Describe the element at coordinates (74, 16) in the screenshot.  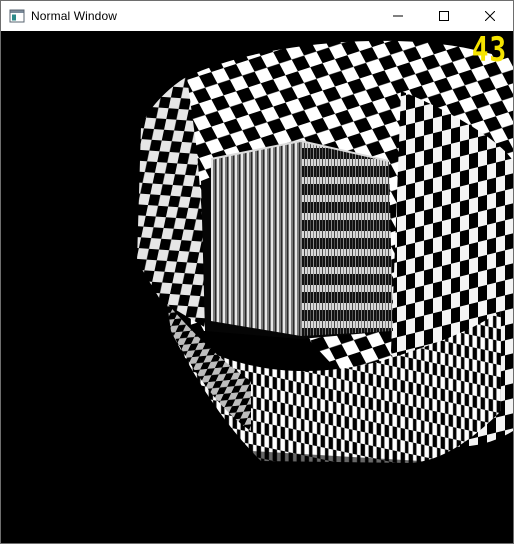
I see `window-title: Normal Window` at that location.